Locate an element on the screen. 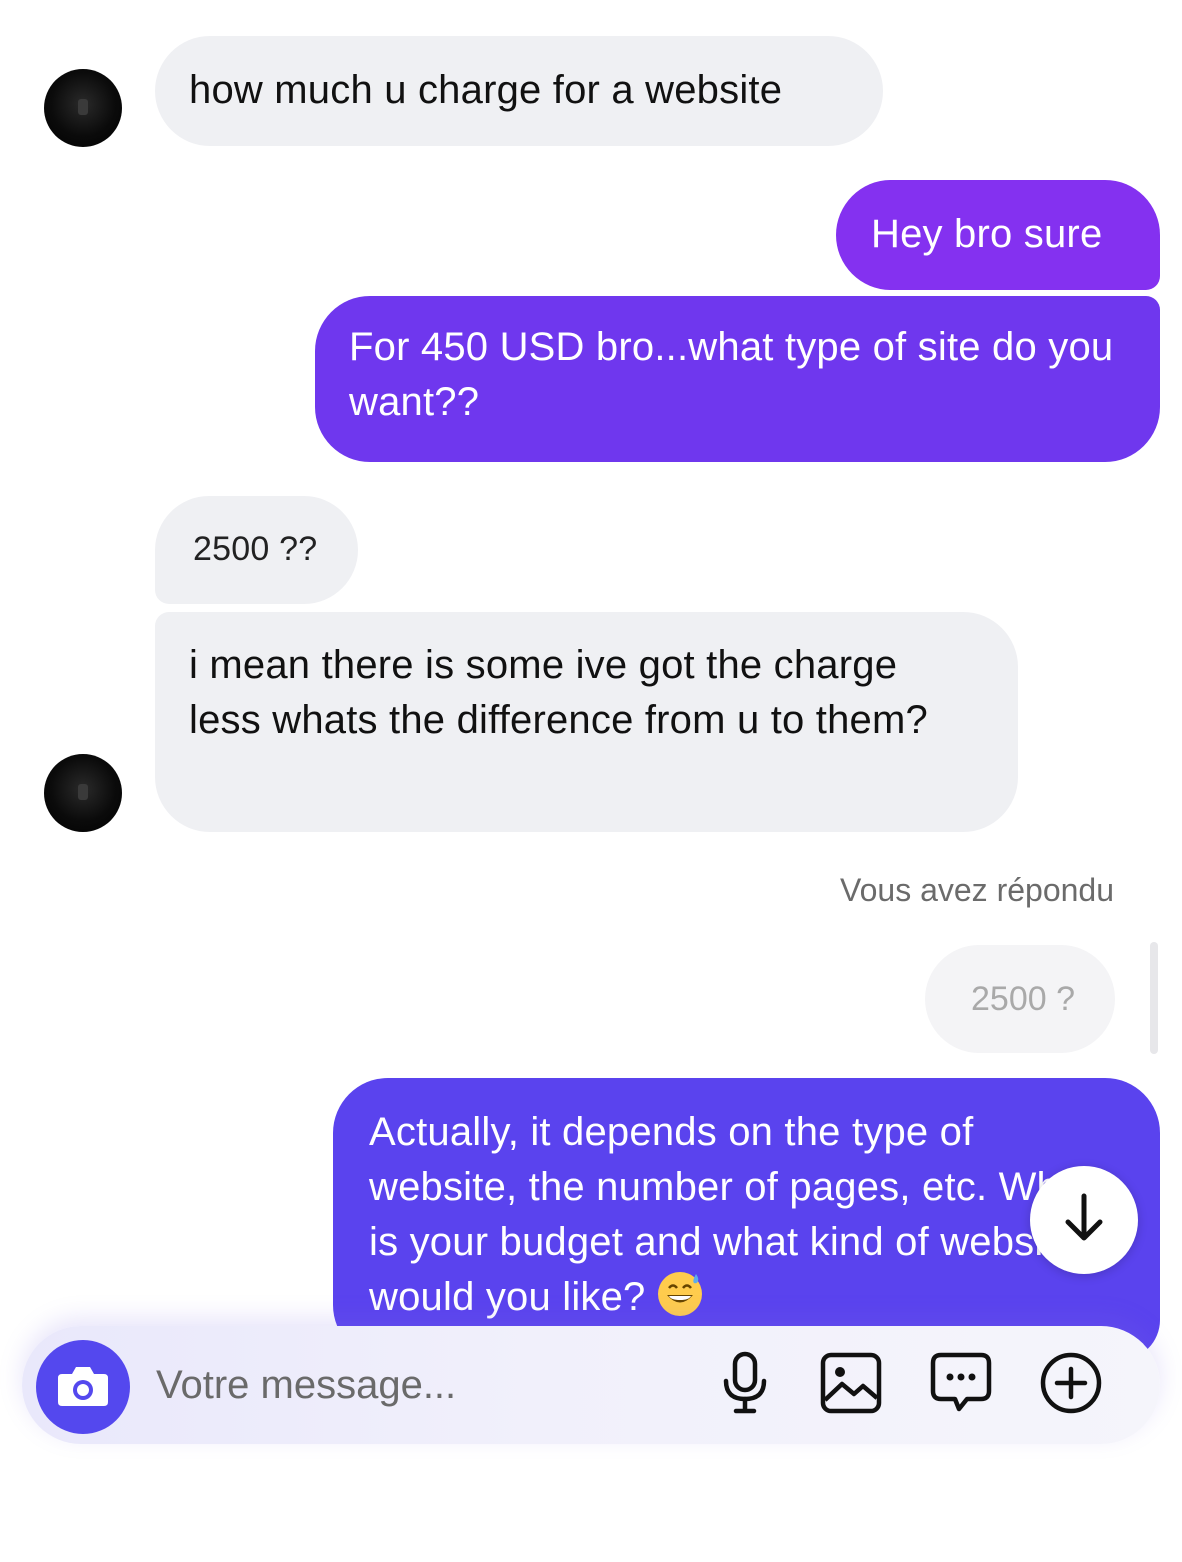  message-composer is located at coordinates (591, 1385).